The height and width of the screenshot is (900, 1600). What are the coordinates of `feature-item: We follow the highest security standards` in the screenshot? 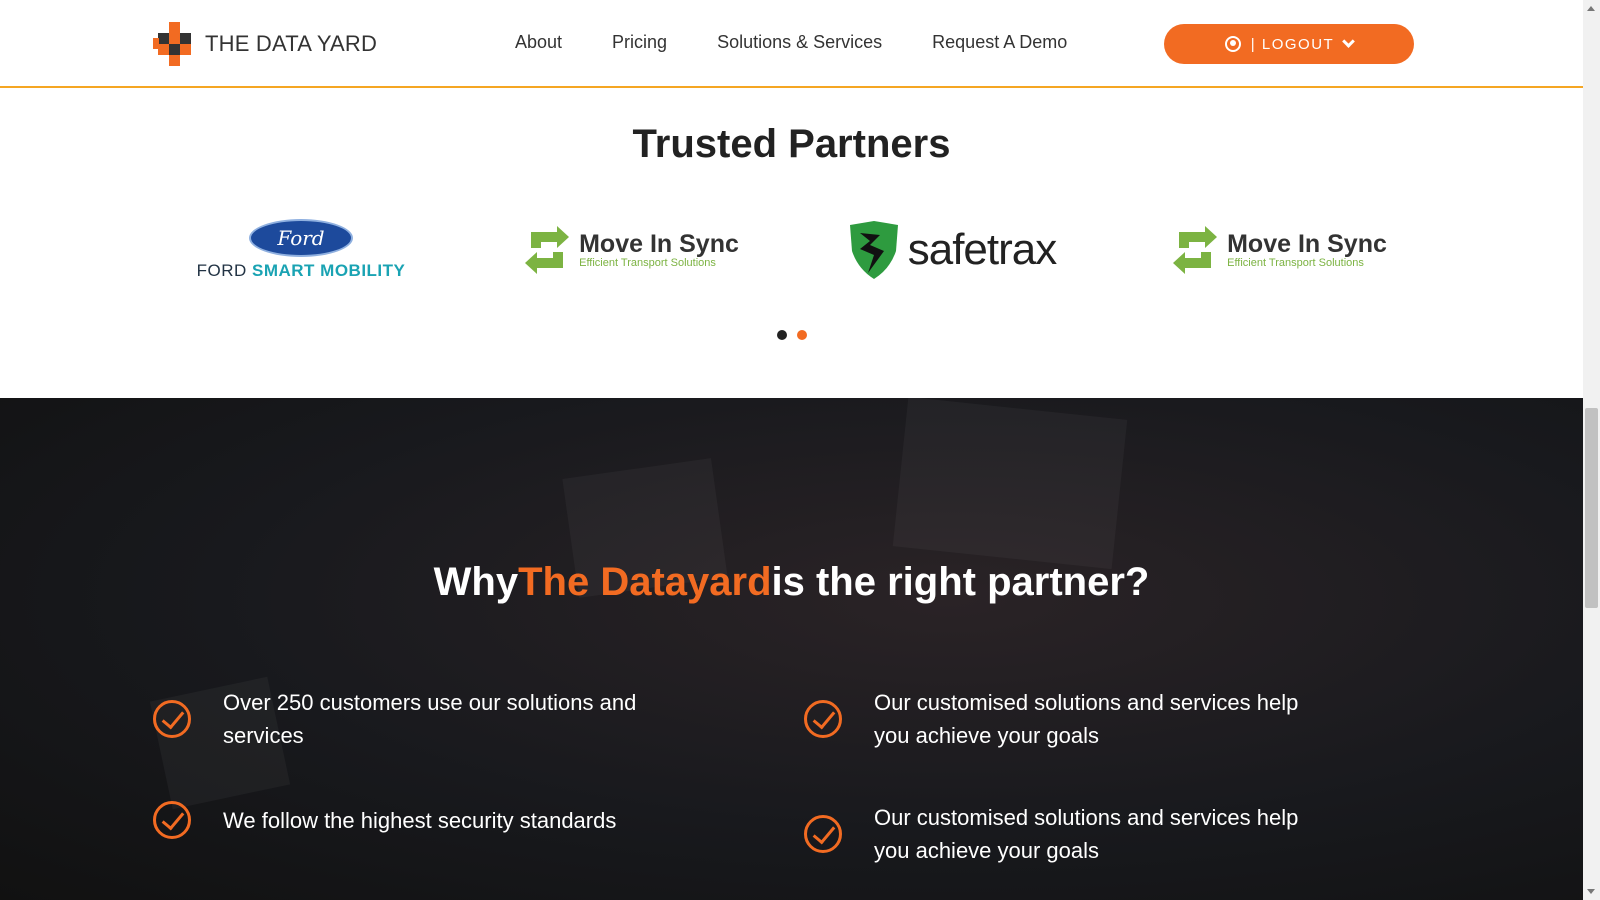 It's located at (438, 820).